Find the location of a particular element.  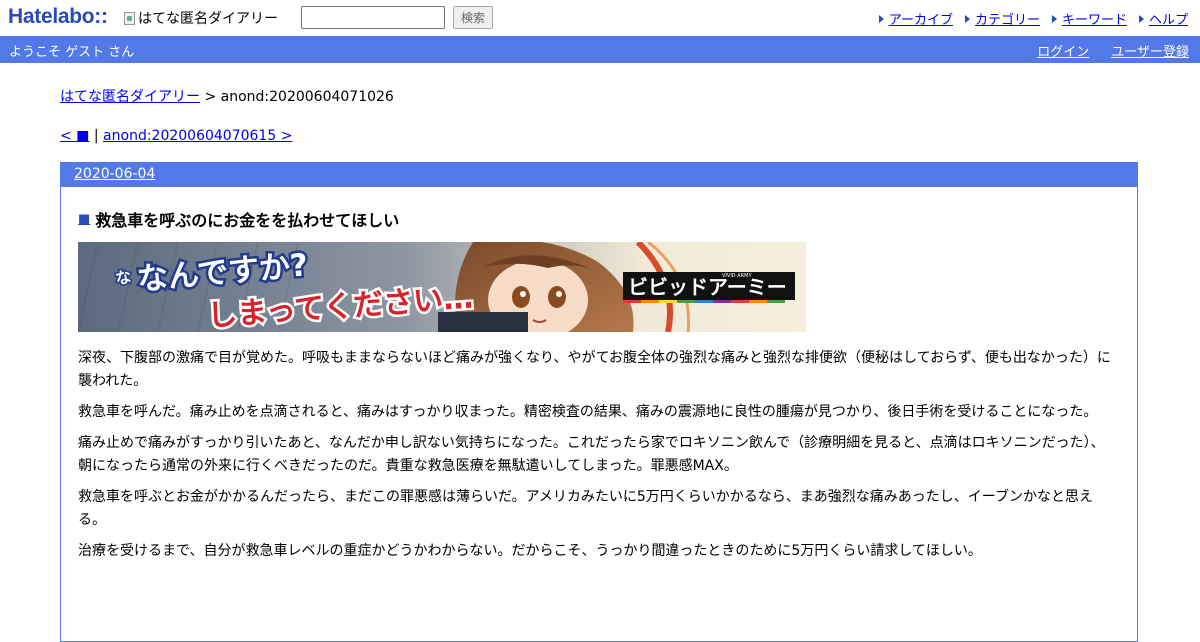

nav-link-archive: アーカイブ is located at coordinates (921, 18).